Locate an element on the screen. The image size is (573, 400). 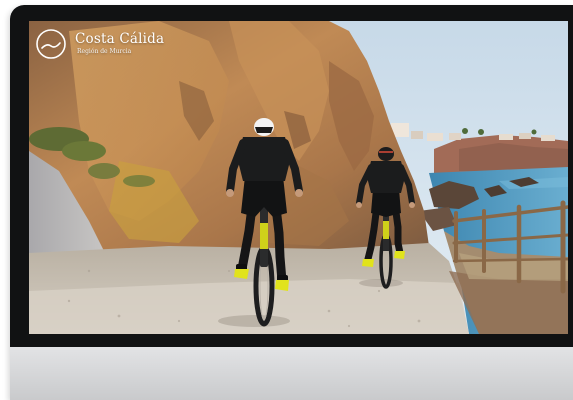
monitor-chin is located at coordinates (291, 373).